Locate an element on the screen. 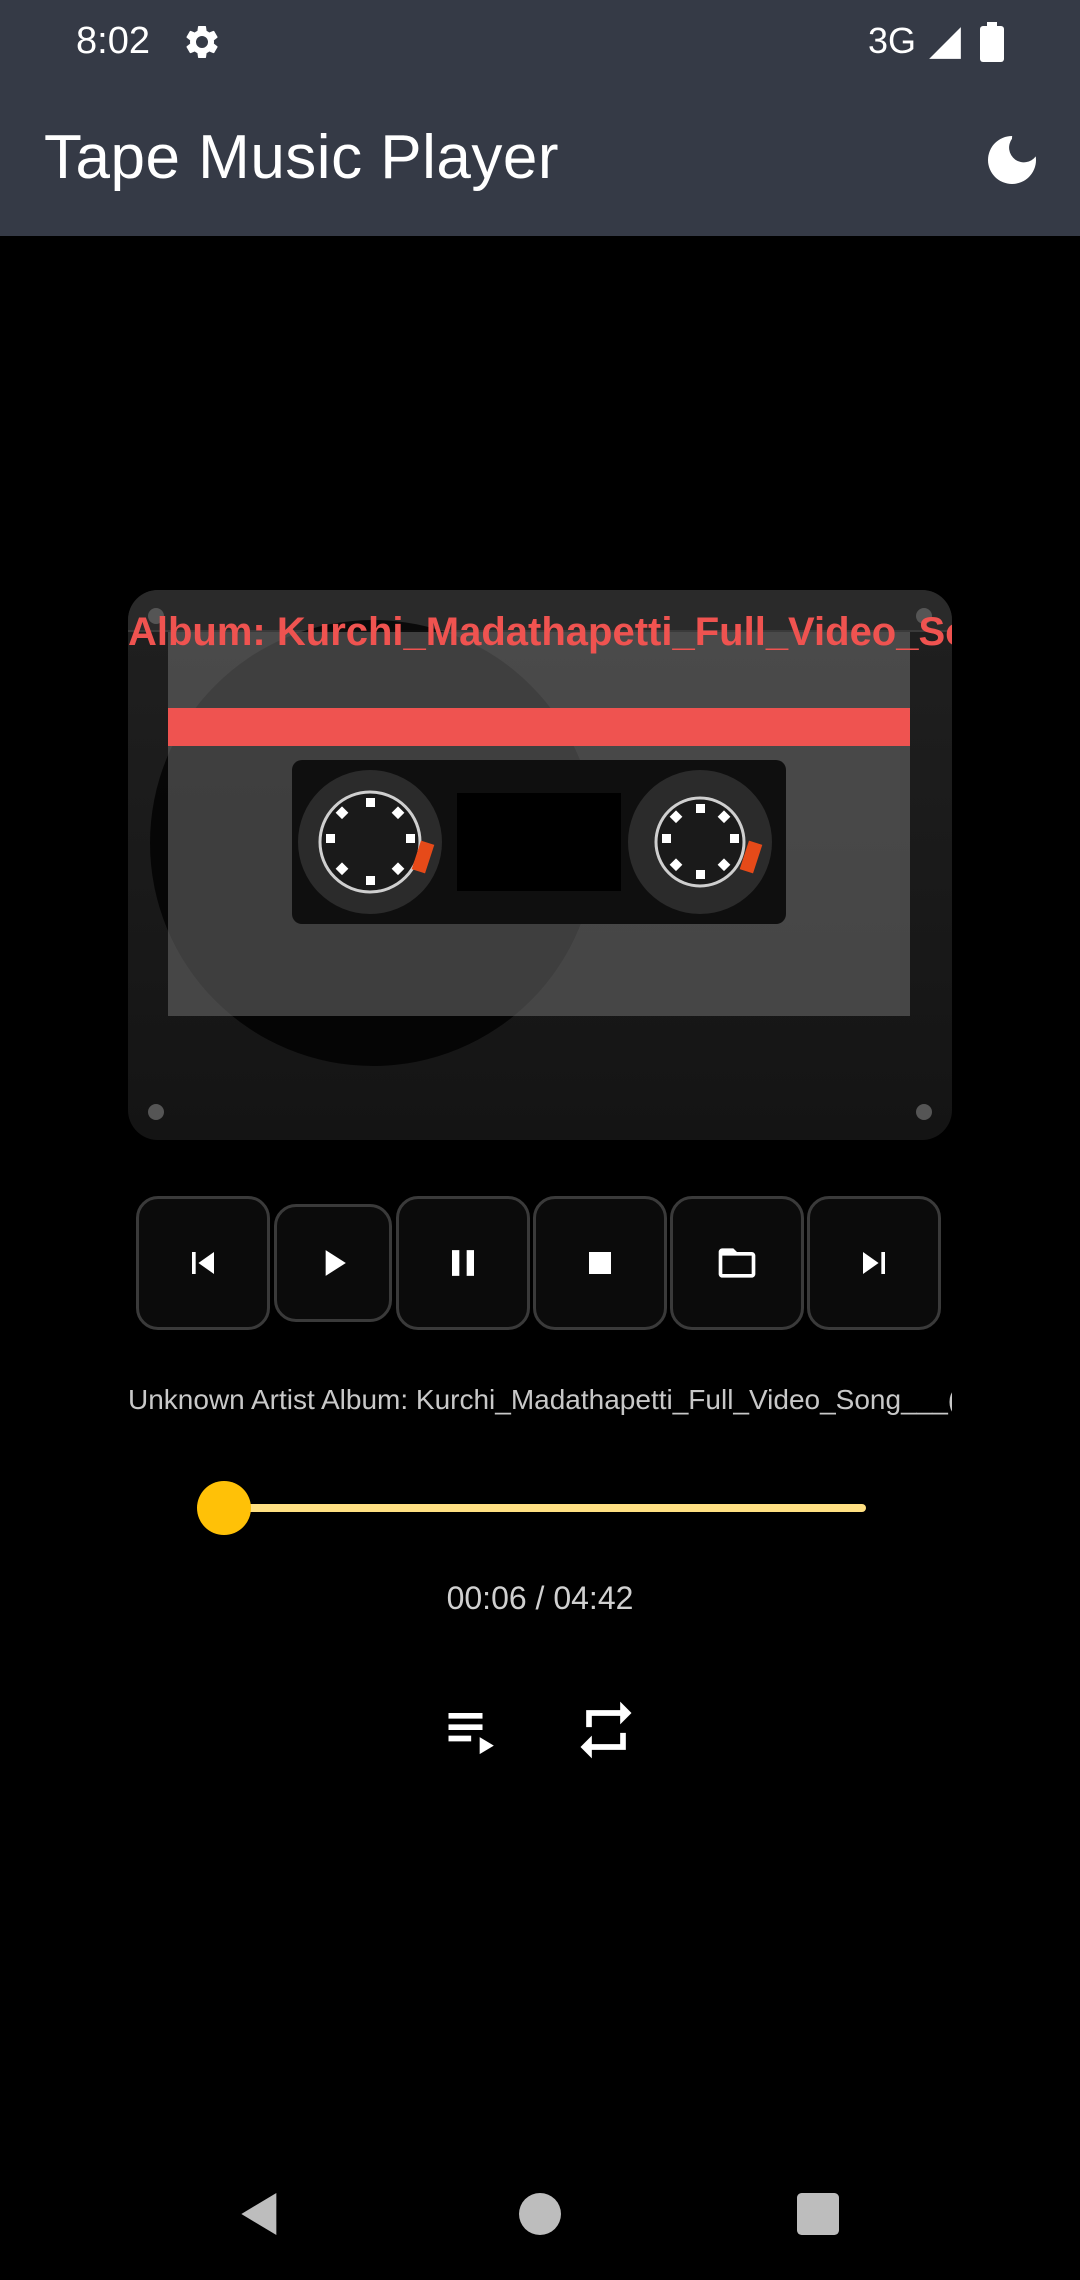  app-bar: Tape Music Player is located at coordinates (540, 160).